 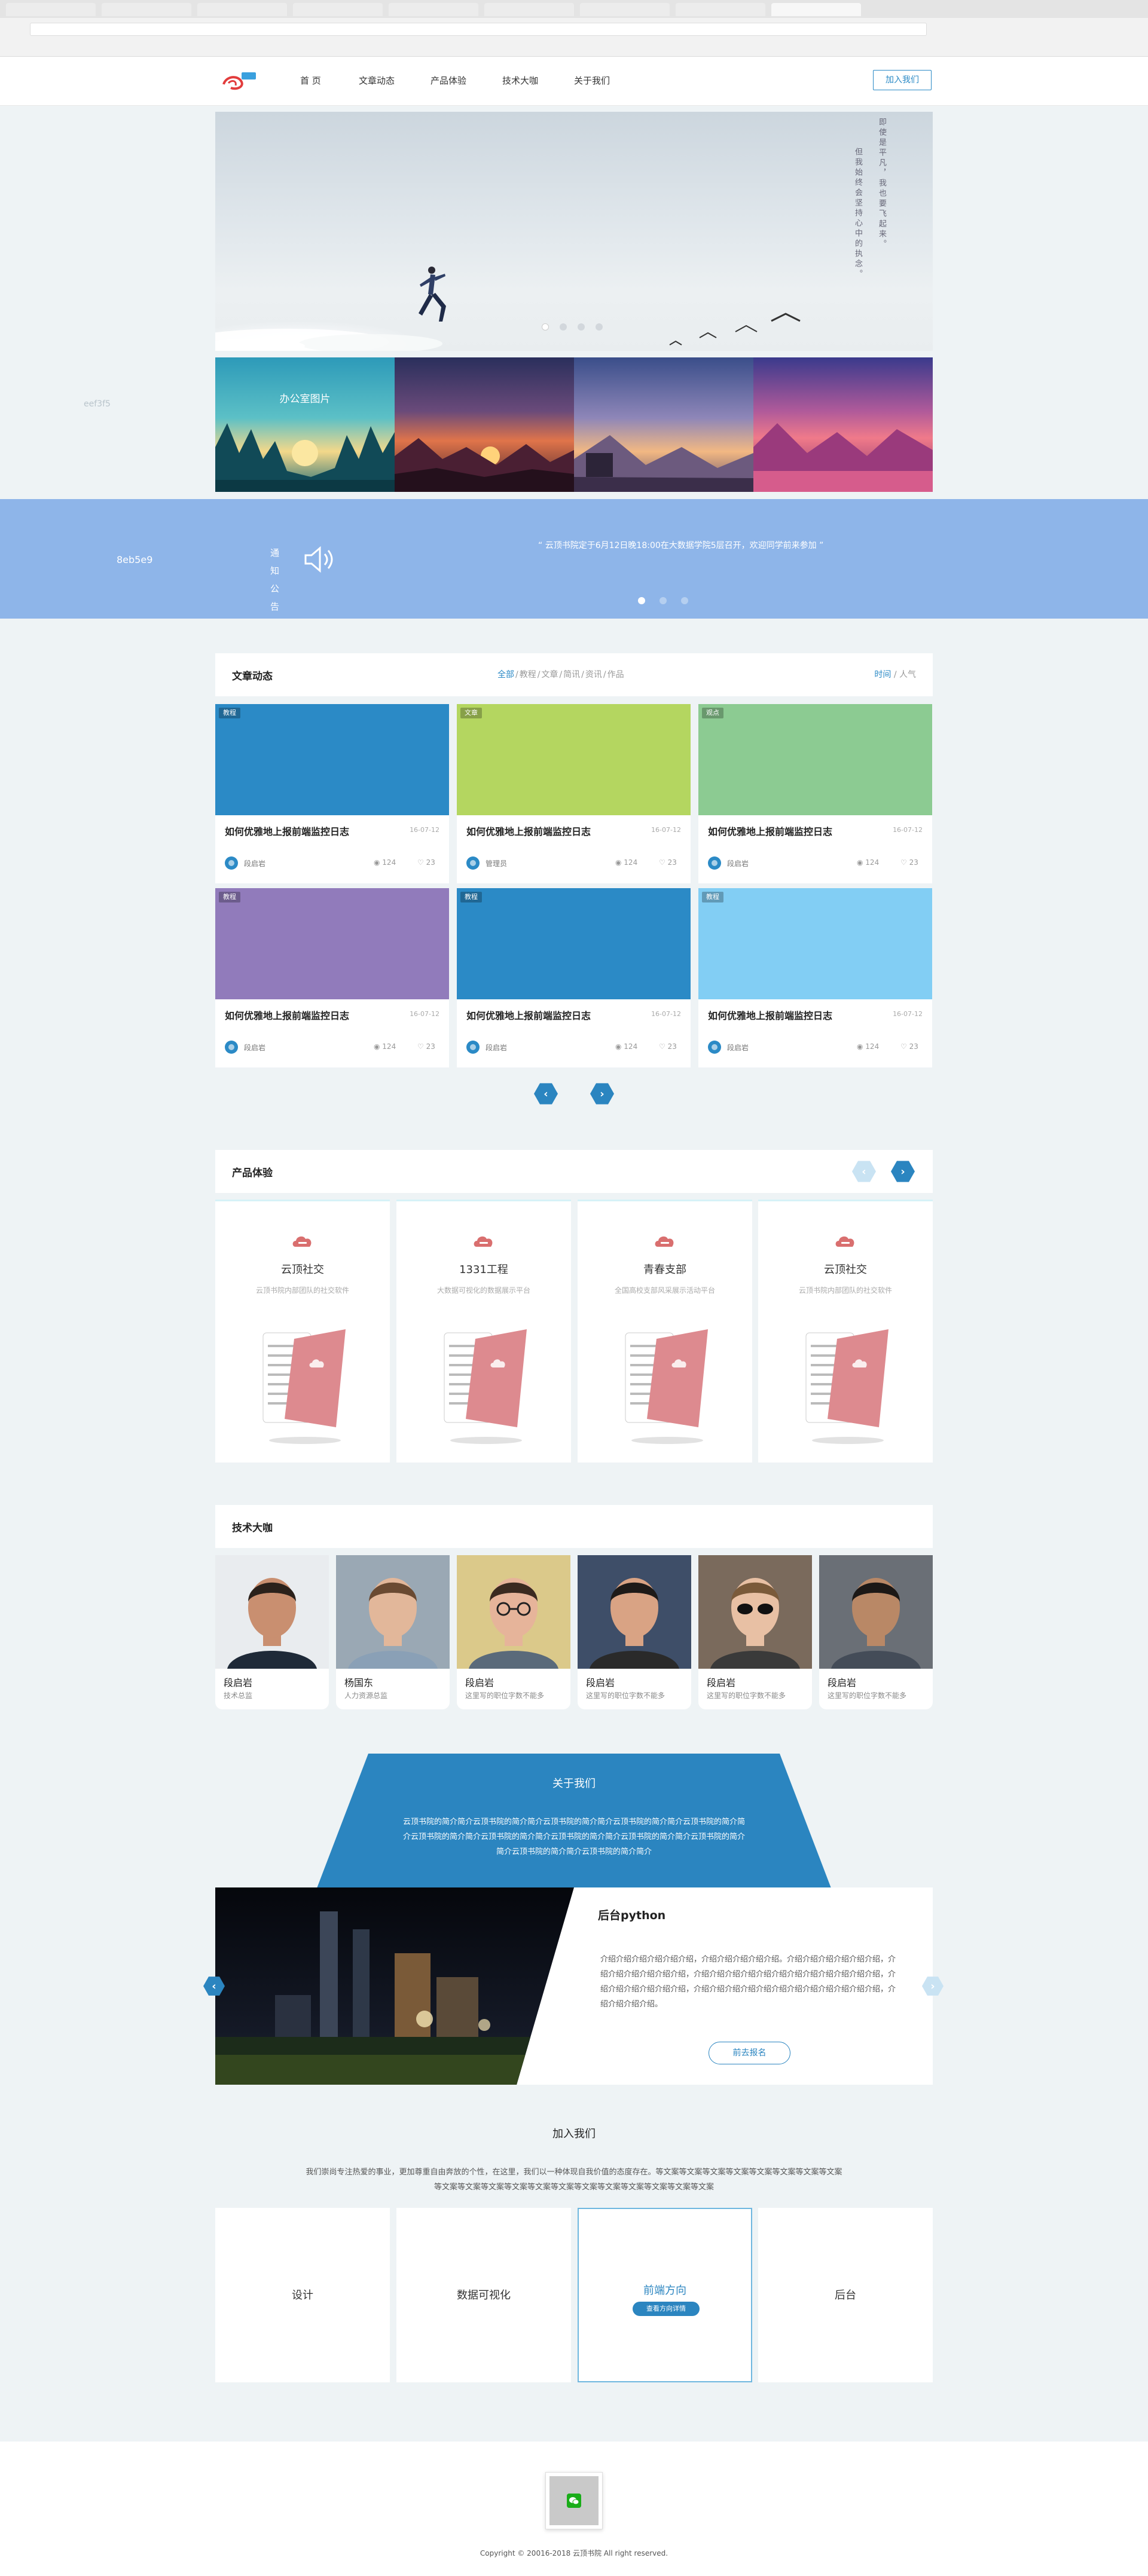 I want to click on eye-icon: ◉, so click(x=619, y=1046).